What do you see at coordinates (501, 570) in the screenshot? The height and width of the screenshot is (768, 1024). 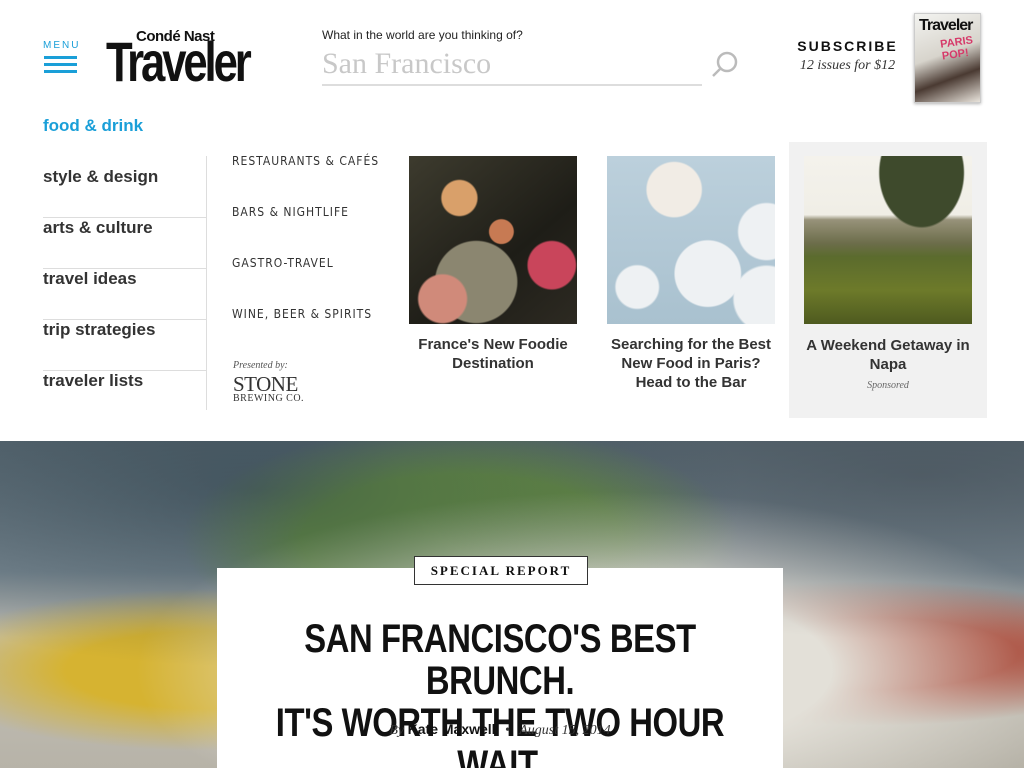 I see `special-report-badge: SPECIAL REPORT` at bounding box center [501, 570].